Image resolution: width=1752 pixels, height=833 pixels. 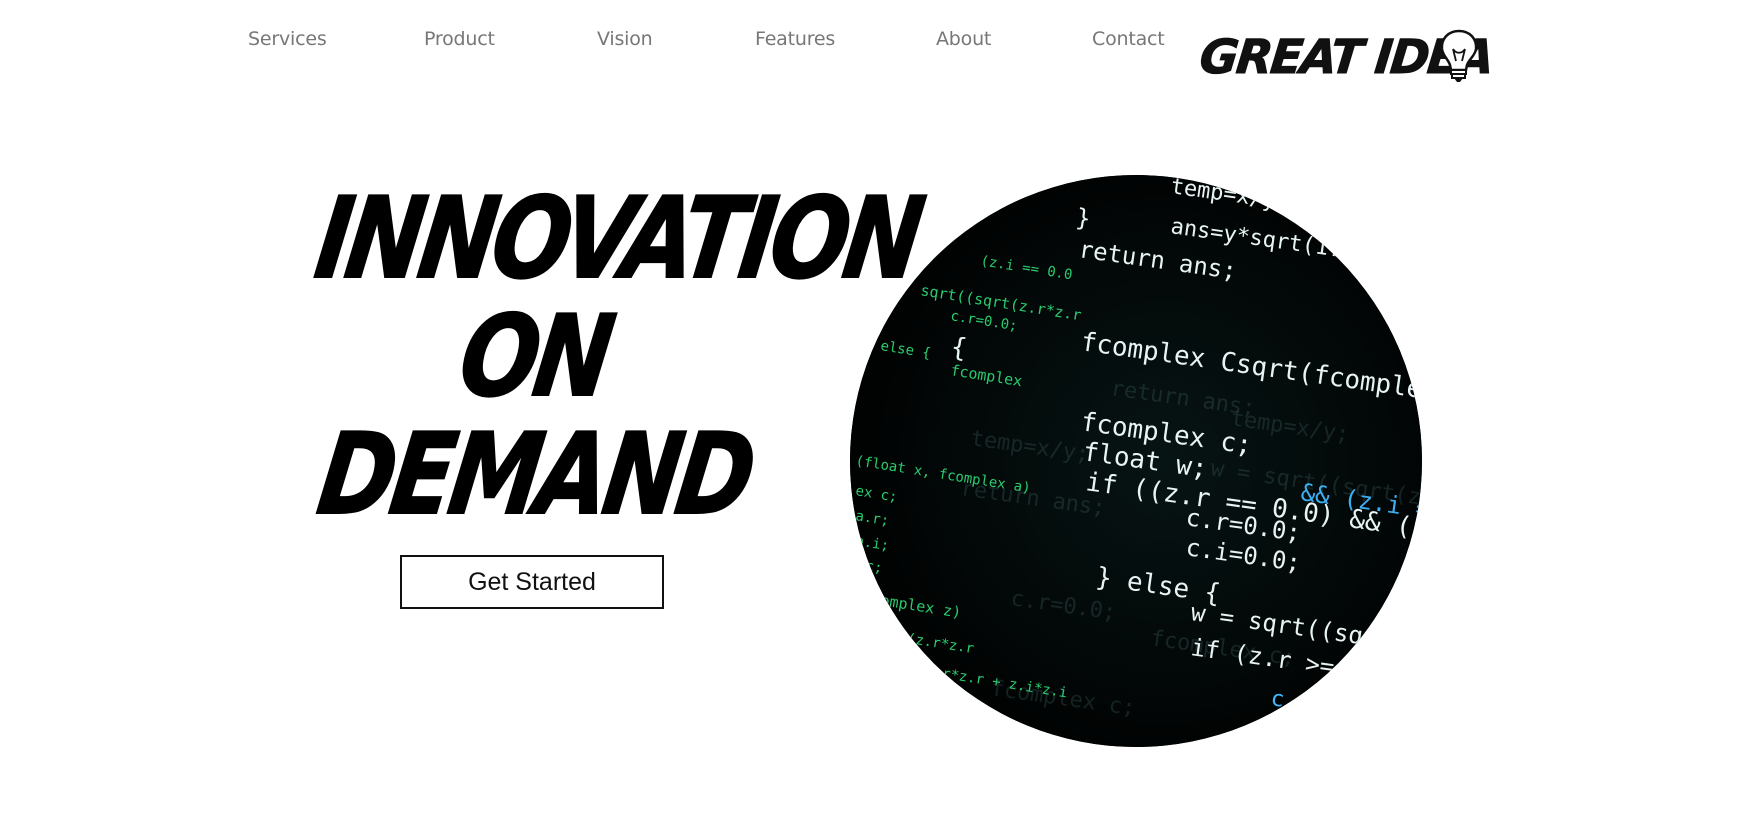 I want to click on code-green-line: c;, so click(x=873, y=567).